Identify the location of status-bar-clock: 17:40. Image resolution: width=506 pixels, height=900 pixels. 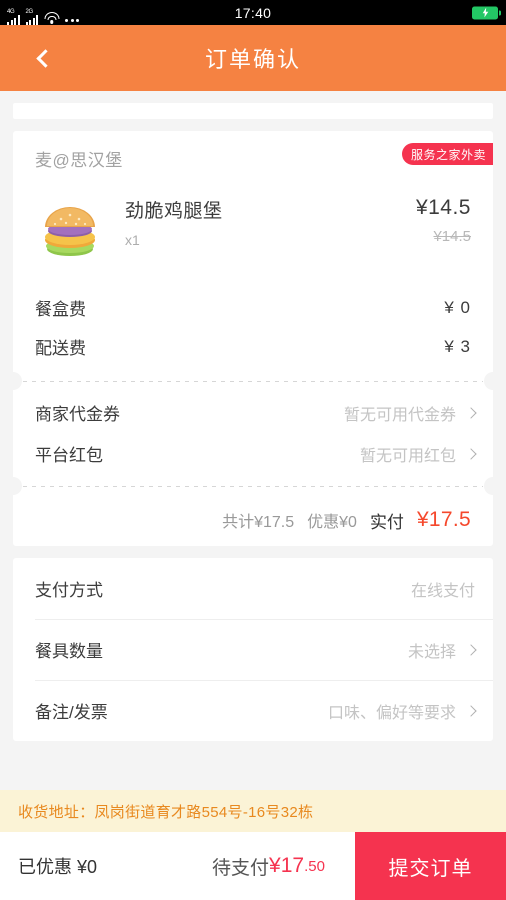
(253, 12).